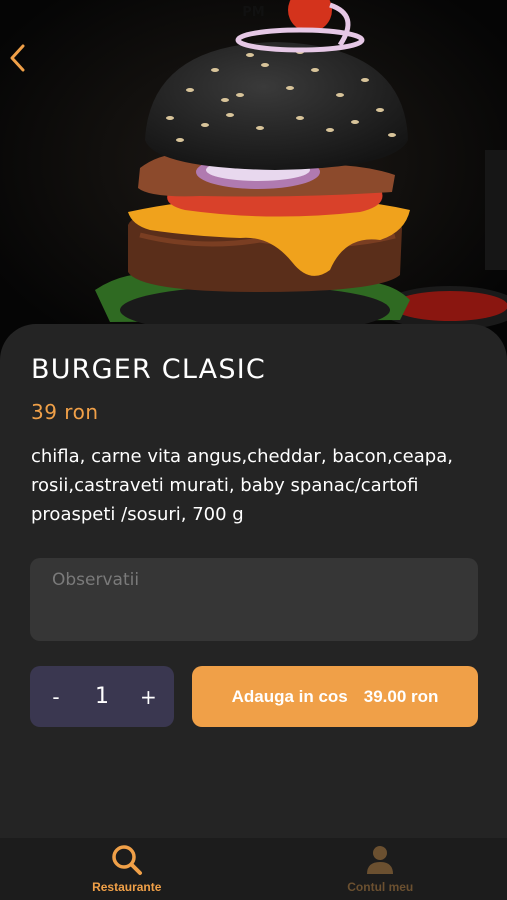 Image resolution: width=507 pixels, height=900 pixels. What do you see at coordinates (65, 412) in the screenshot?
I see `product-price: 39 ron` at bounding box center [65, 412].